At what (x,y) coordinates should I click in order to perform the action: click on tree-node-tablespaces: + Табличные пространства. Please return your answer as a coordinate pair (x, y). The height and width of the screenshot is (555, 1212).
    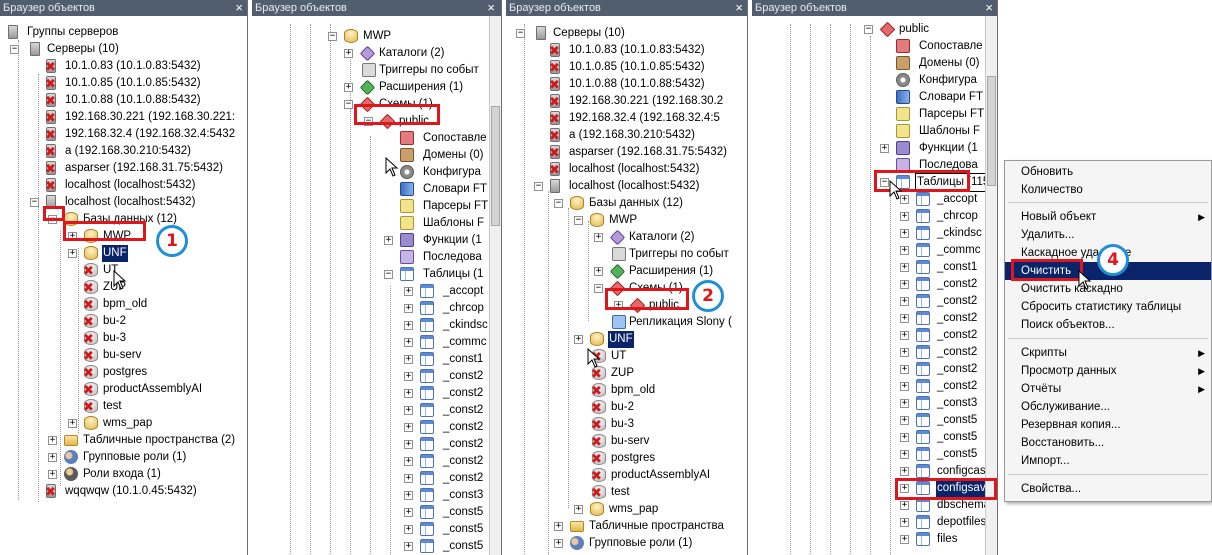
    Looking at the image, I should click on (639, 526).